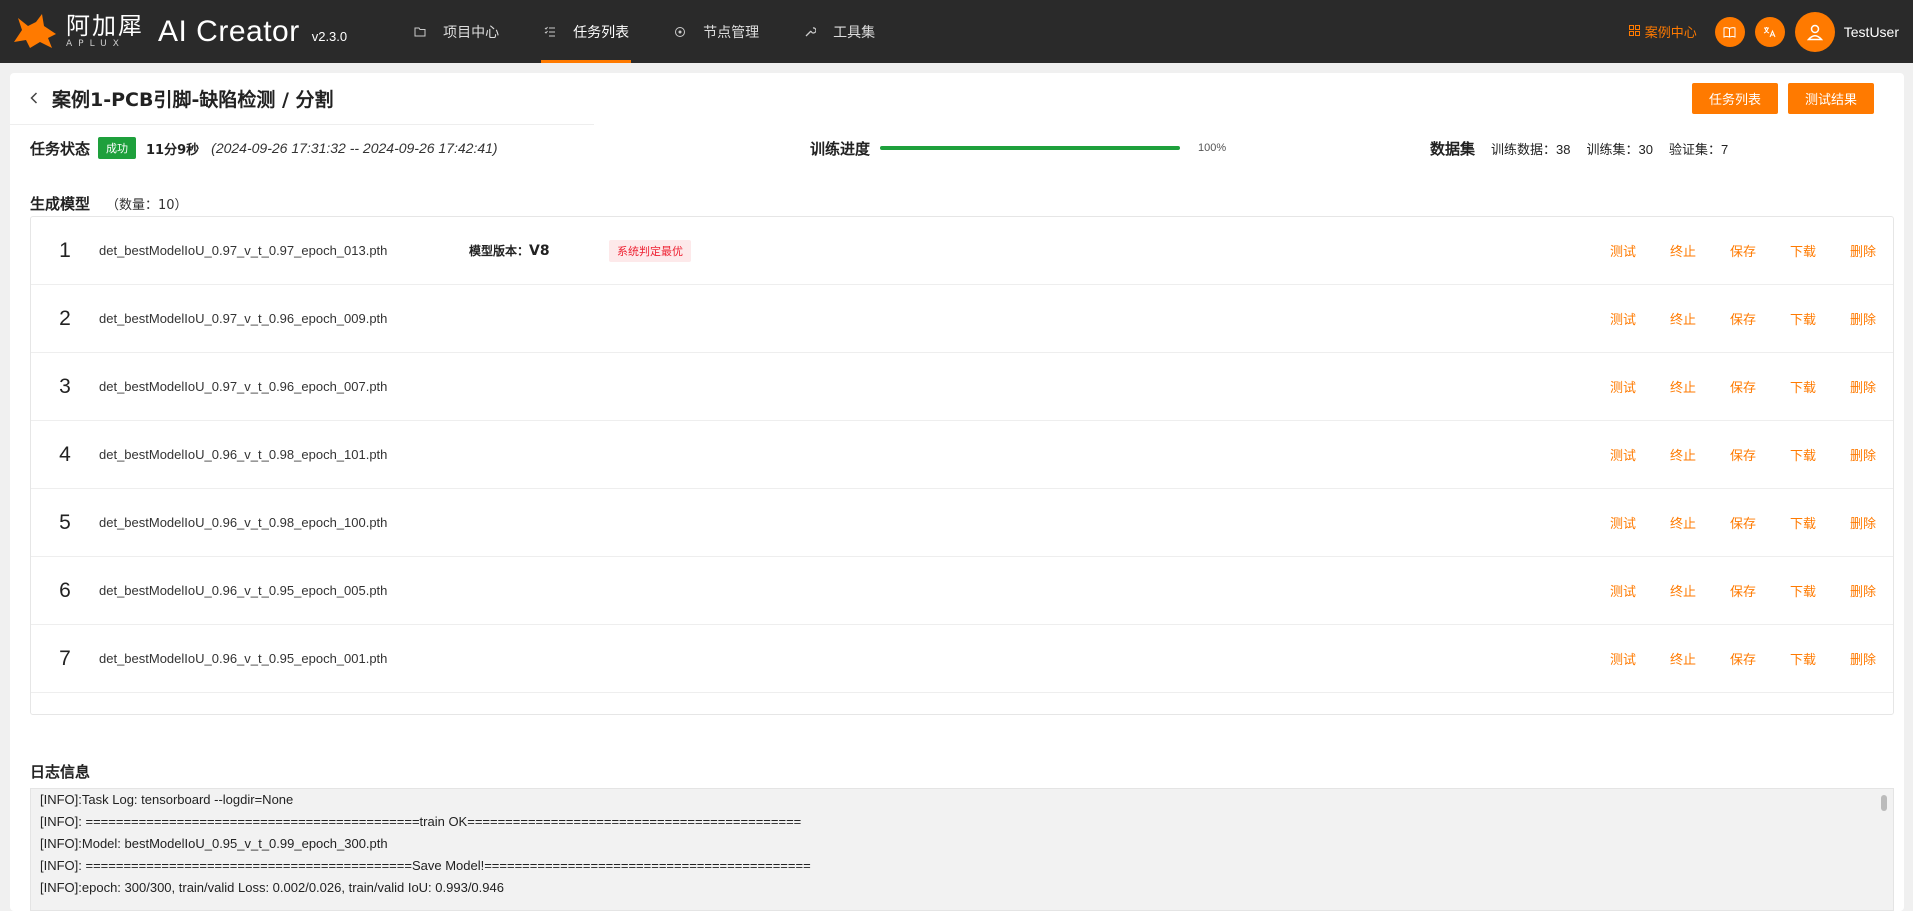  I want to click on brand-logo: 阿加犀 APLUX, so click(78, 32).